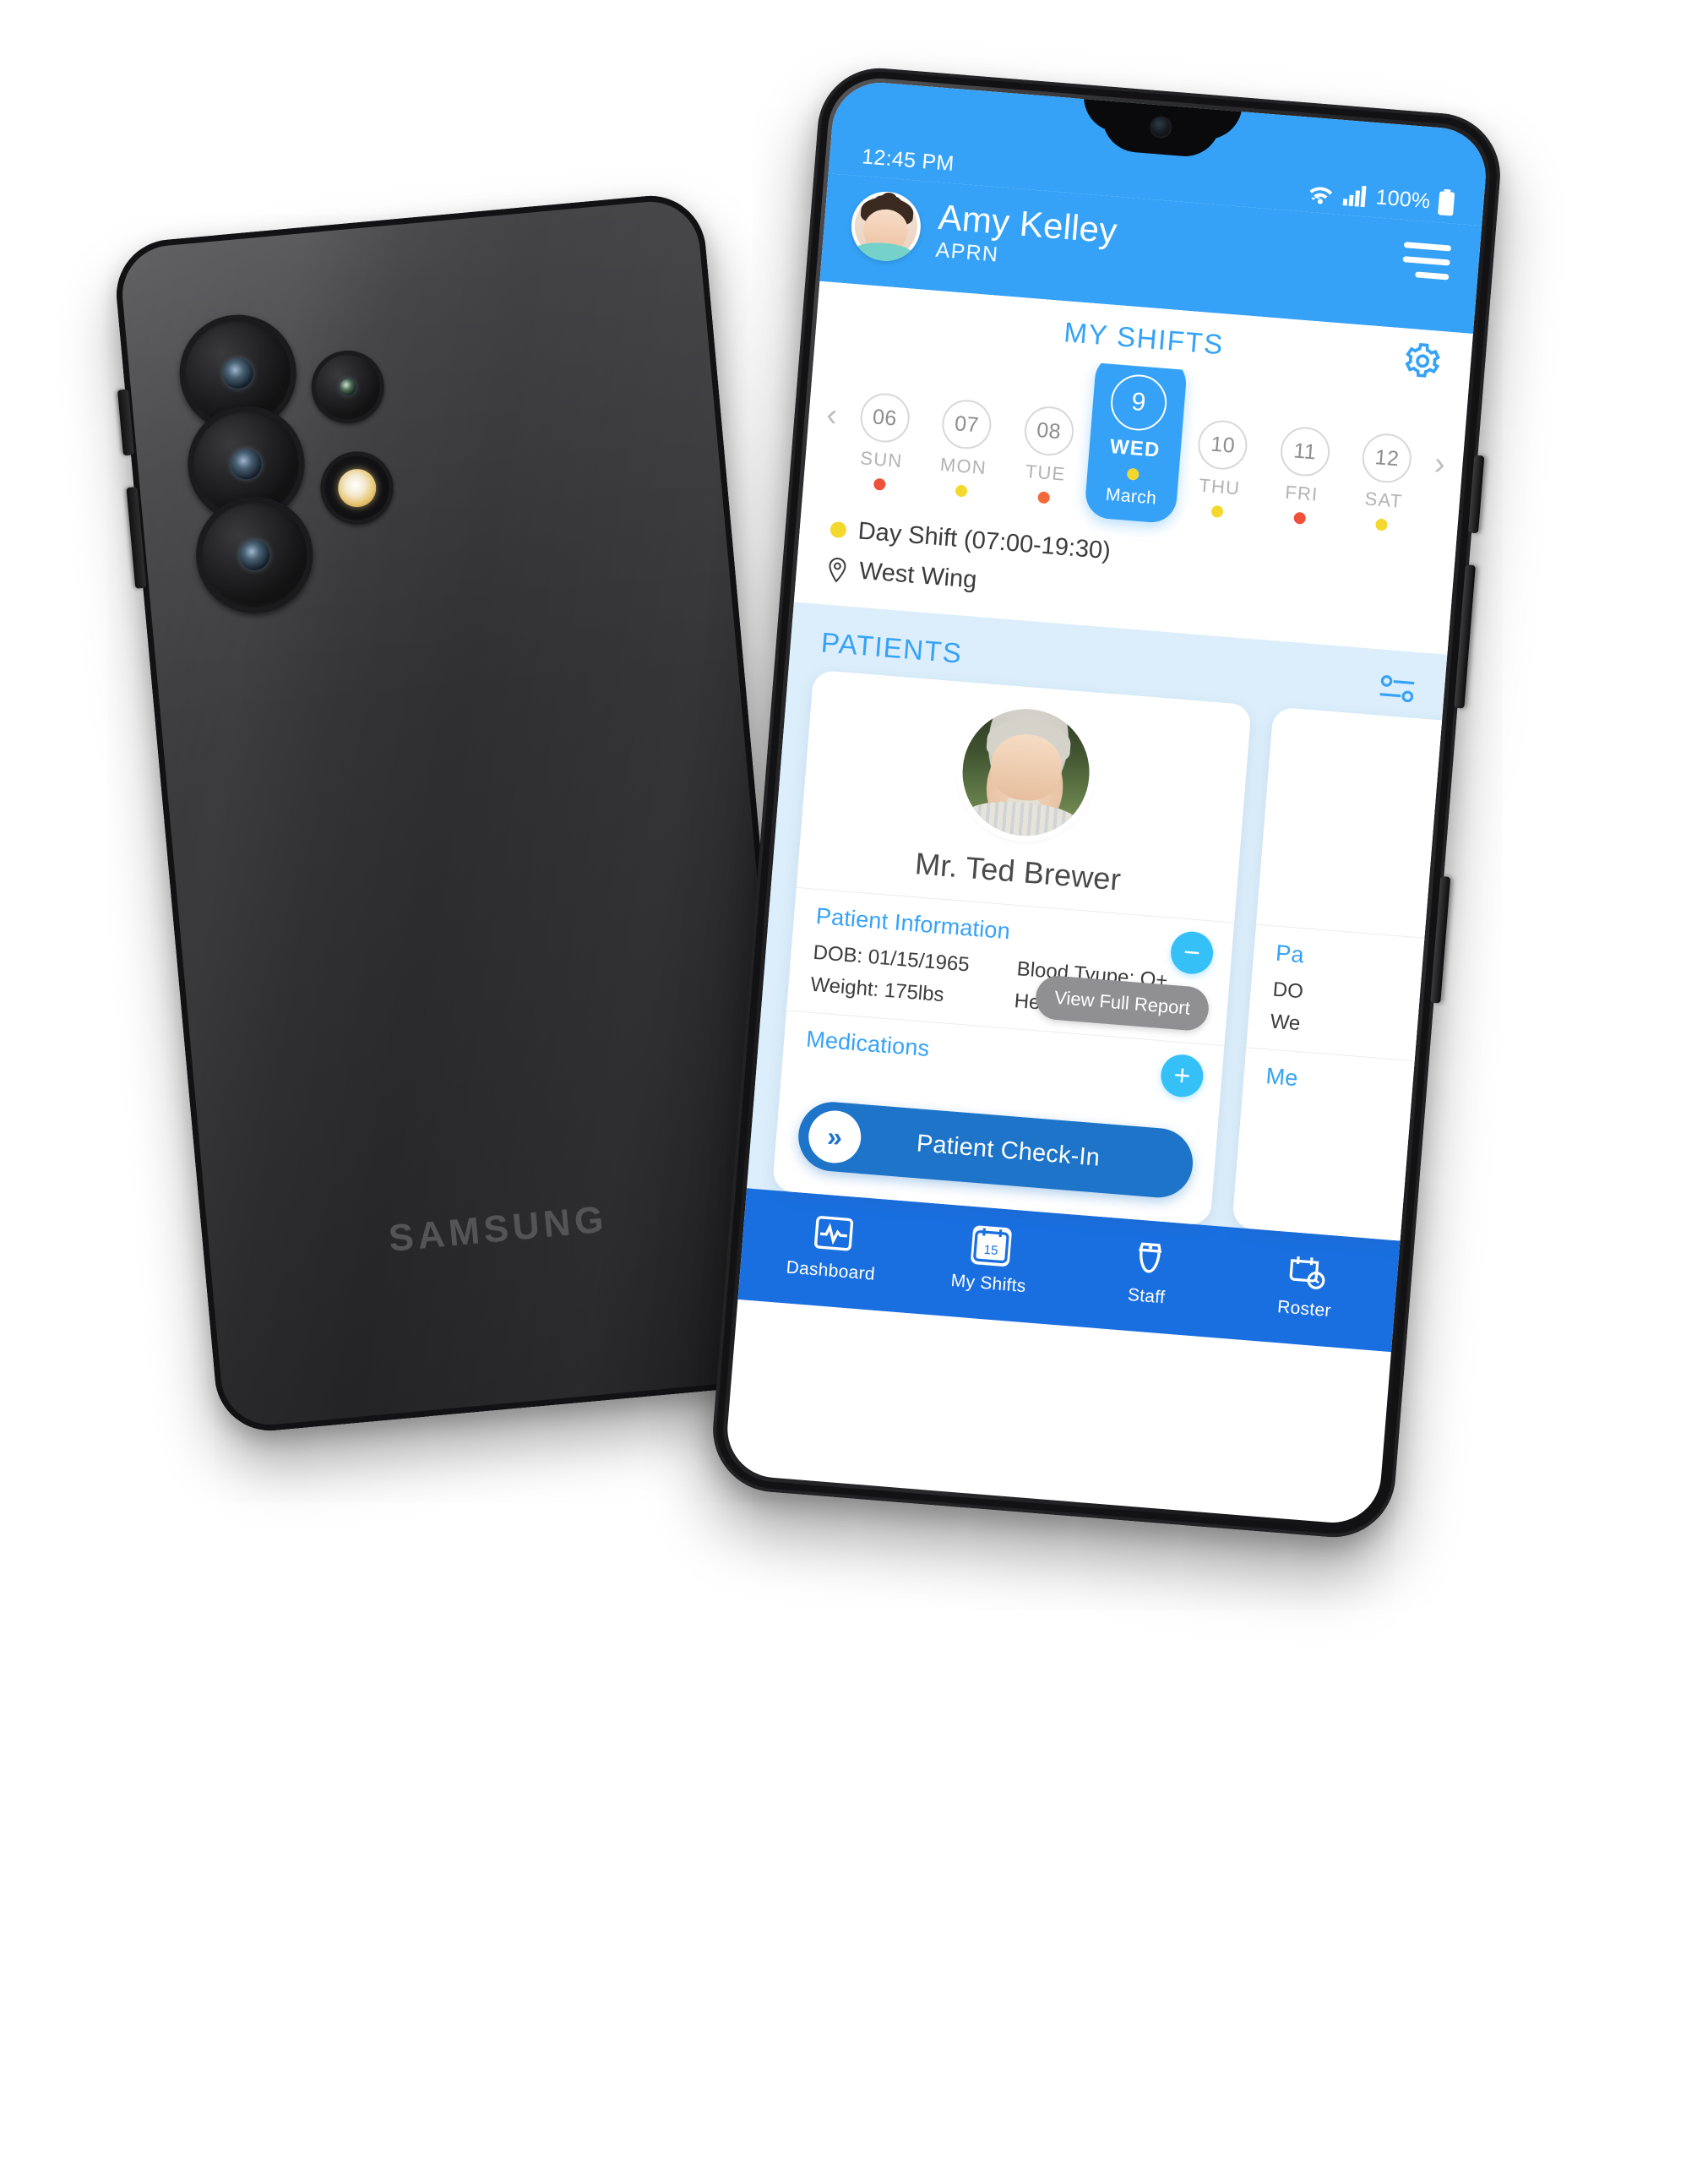 The width and height of the screenshot is (1708, 2163). I want to click on day-weekday: MON, so click(963, 466).